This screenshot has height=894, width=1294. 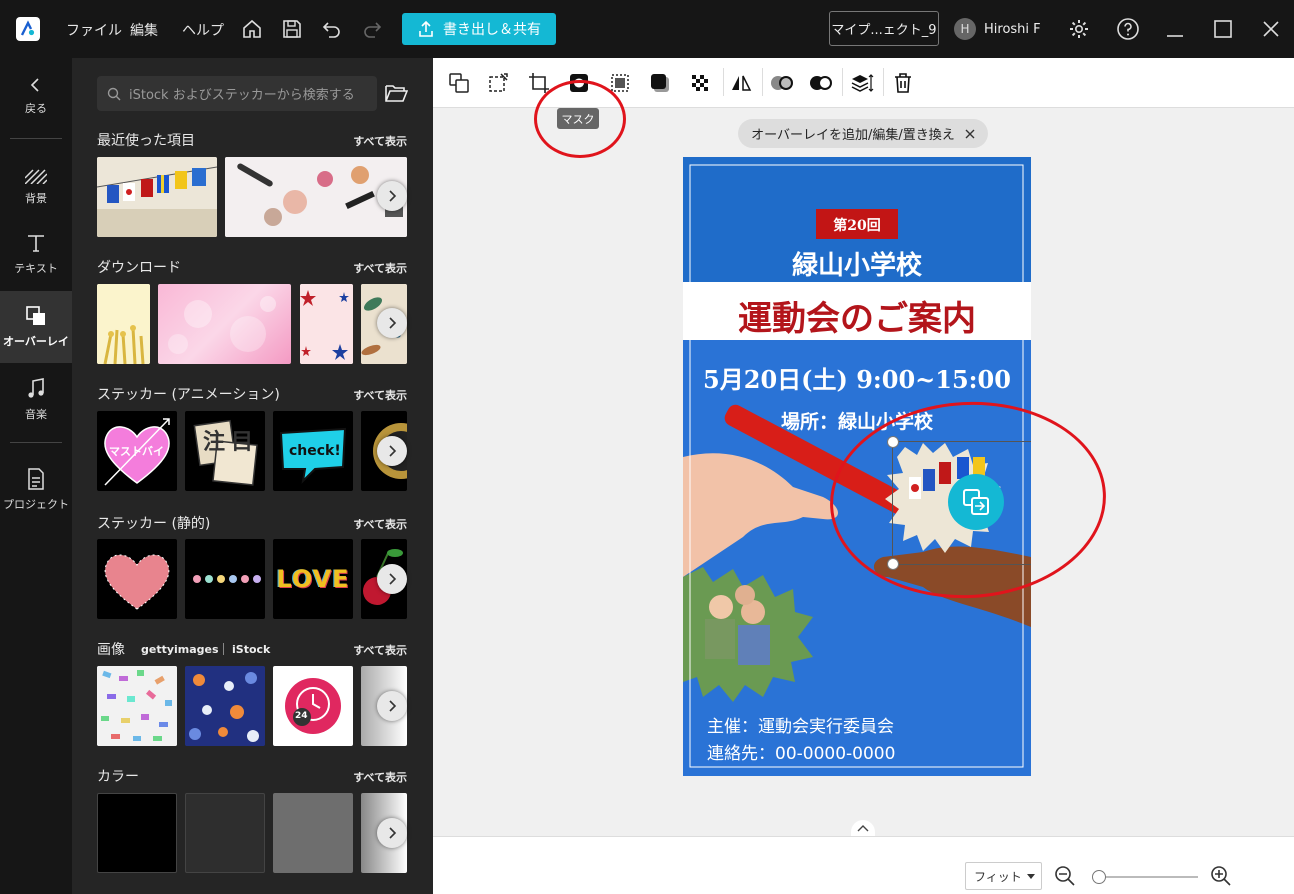 I want to click on export-share-button: 書き出し＆共有, so click(x=479, y=29).